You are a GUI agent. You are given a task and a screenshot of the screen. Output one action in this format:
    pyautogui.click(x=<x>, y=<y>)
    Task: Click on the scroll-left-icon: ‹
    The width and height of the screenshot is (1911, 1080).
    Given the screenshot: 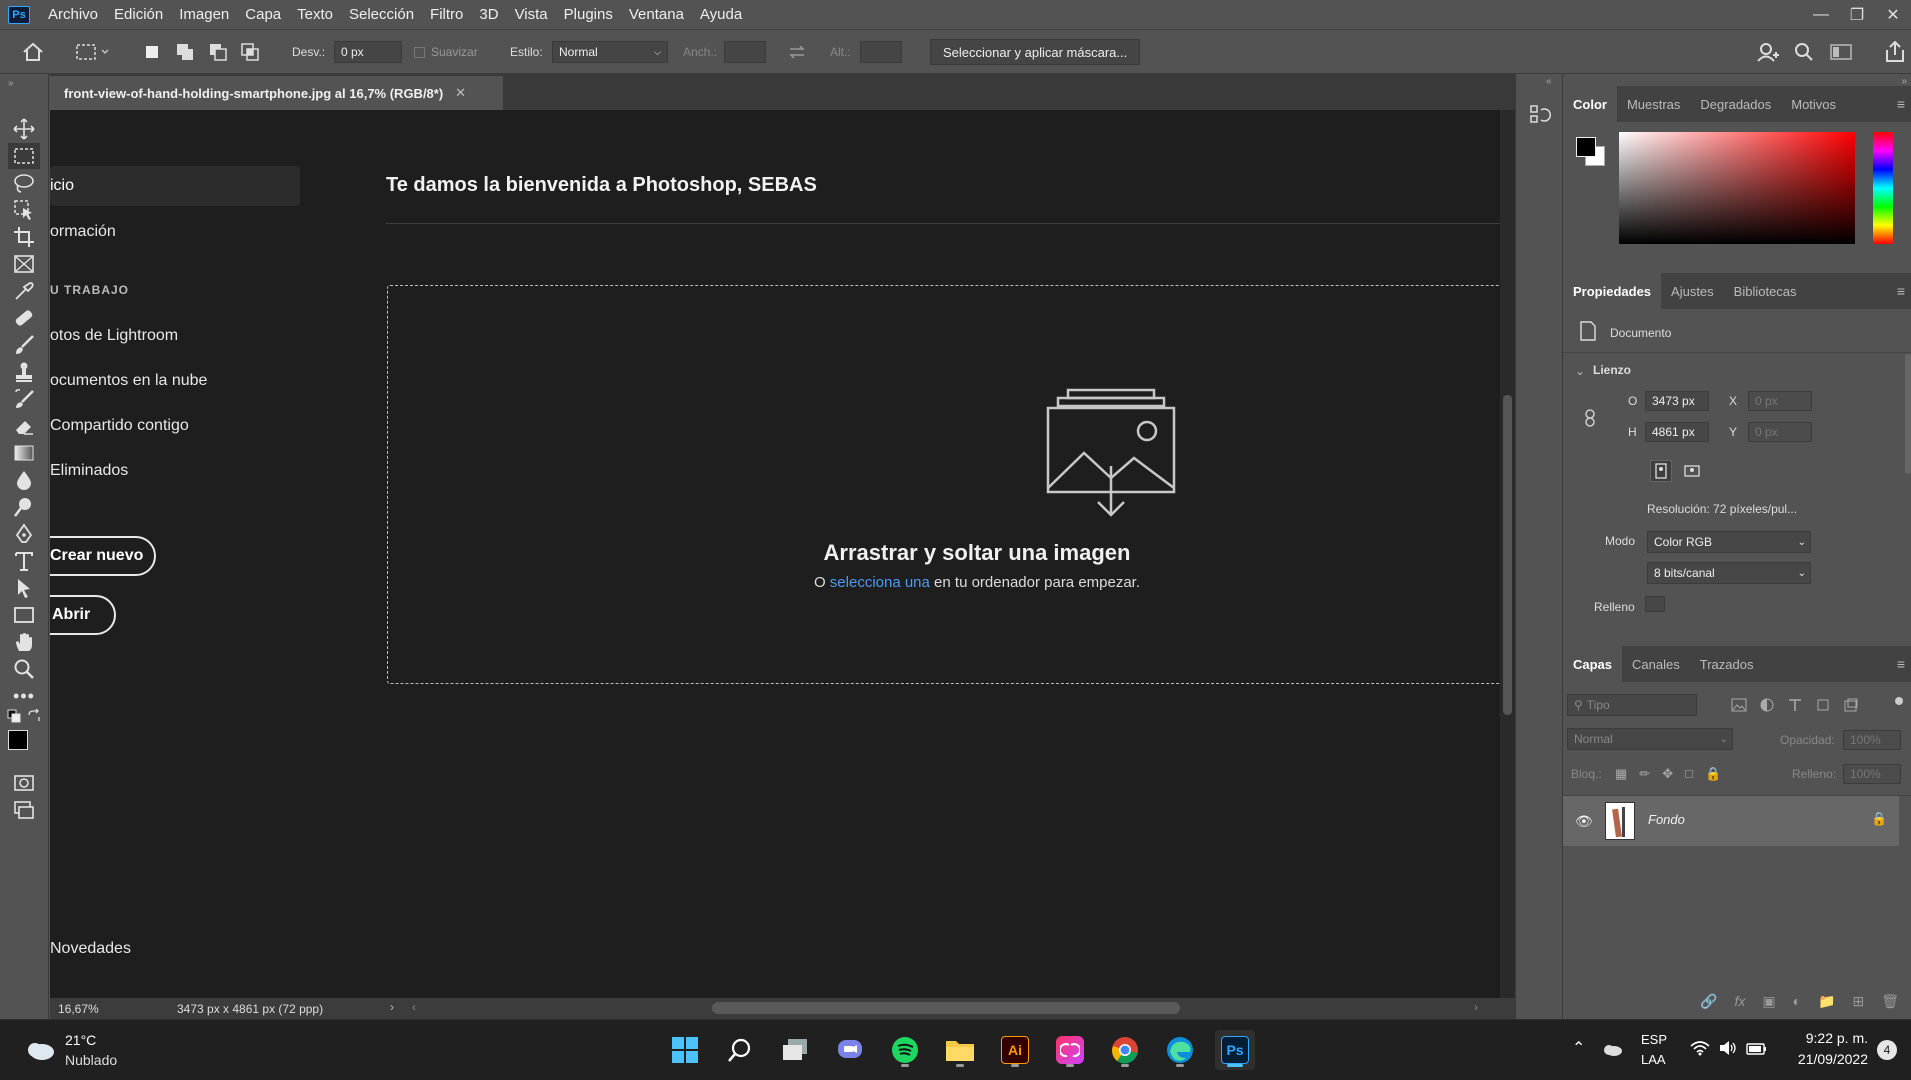 What is the action you would take?
    pyautogui.click(x=414, y=1007)
    